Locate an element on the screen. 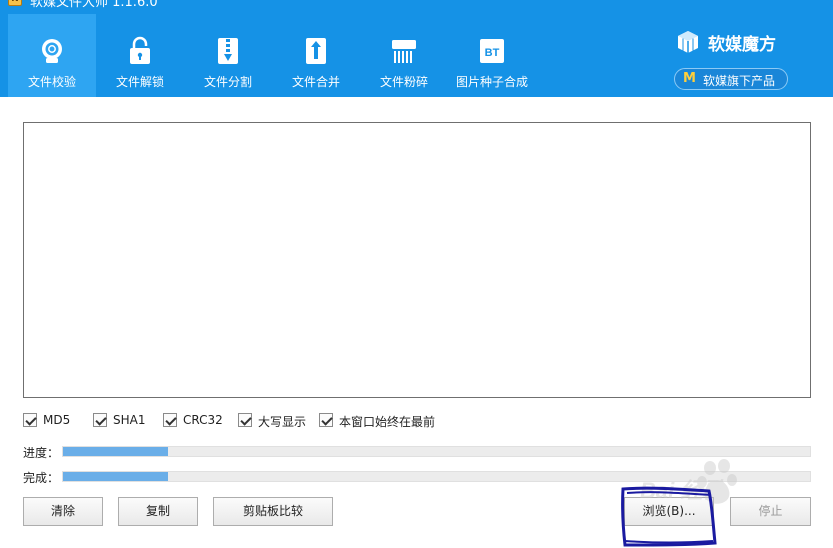  m-logo-icon: M is located at coordinates (689, 78).